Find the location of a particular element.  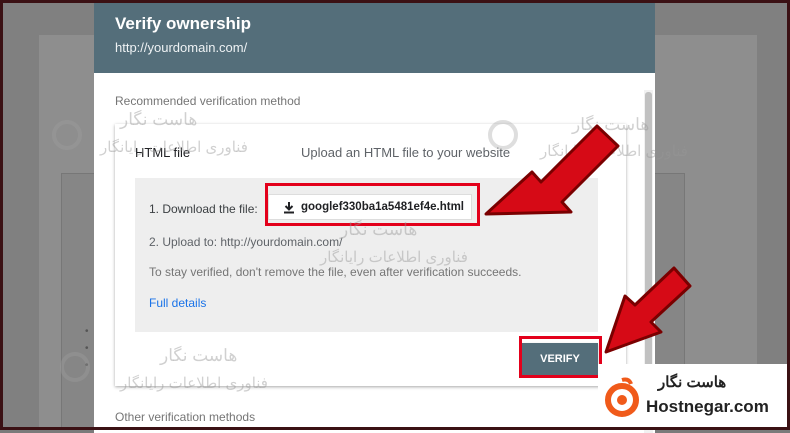

brand-name: هاست نگار is located at coordinates (692, 382).